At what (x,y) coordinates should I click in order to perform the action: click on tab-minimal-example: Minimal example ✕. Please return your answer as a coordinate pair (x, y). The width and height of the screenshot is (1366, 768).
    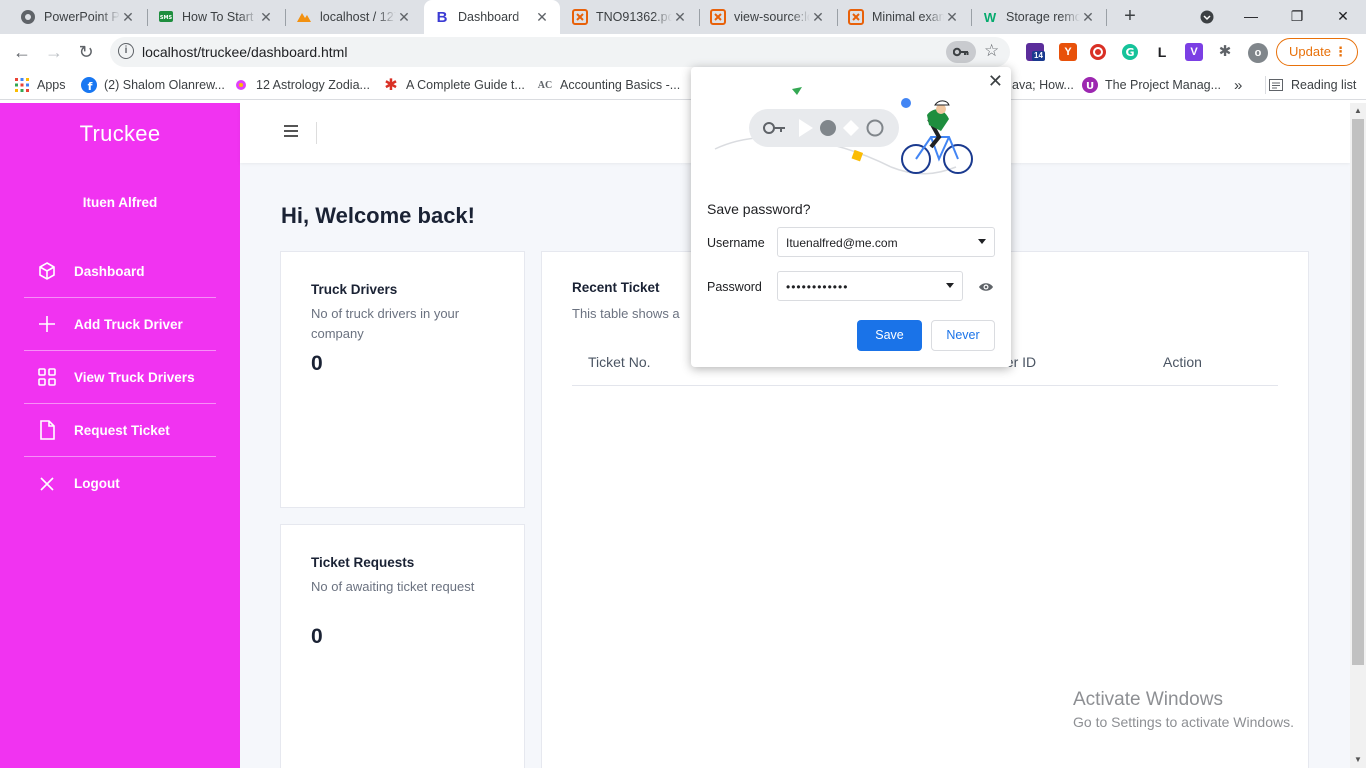
    Looking at the image, I should click on (904, 17).